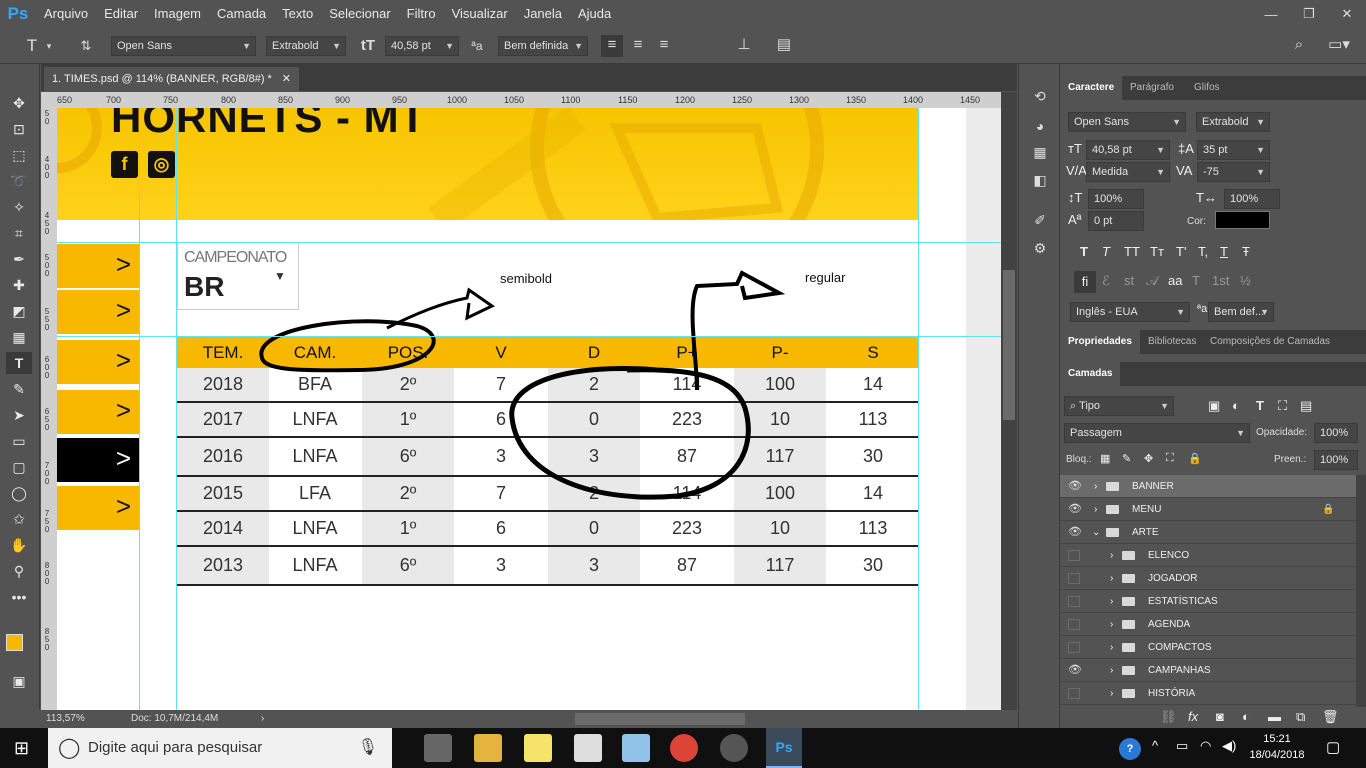 This screenshot has height=768, width=1366. Describe the element at coordinates (538, 748) in the screenshot. I see `sticky-notes-icon` at that location.